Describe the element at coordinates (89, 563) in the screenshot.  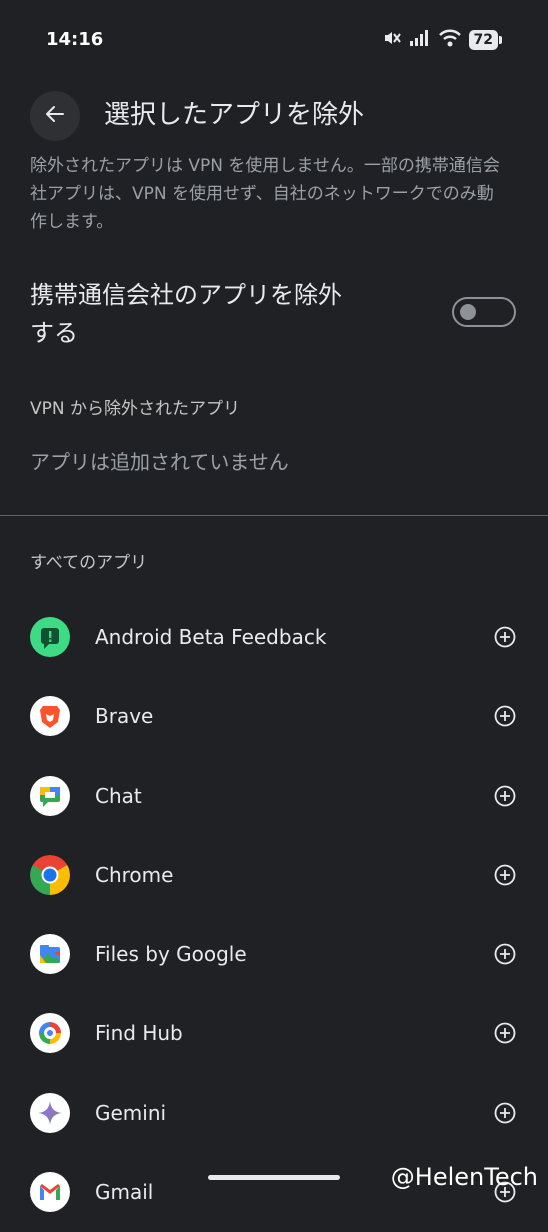
I see `all-apps-heading: すべてのアプリ` at that location.